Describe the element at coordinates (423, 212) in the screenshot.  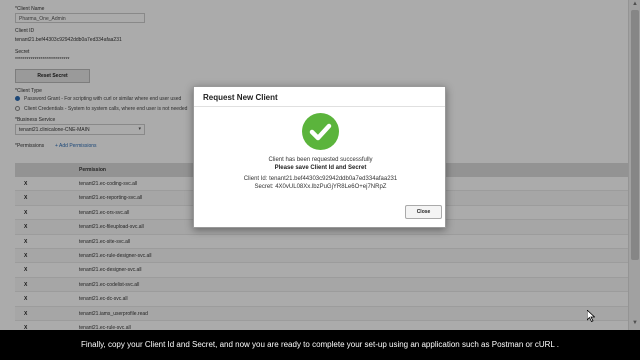
I see `close-button: Close` at that location.